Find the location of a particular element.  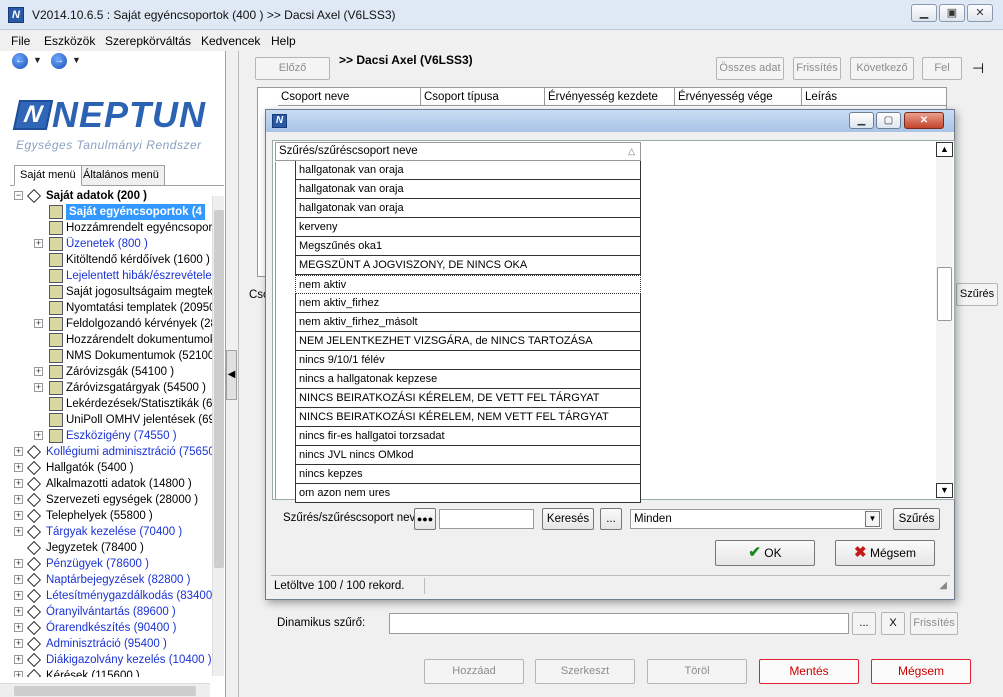

edit-button: Szerkeszt is located at coordinates (585, 671).